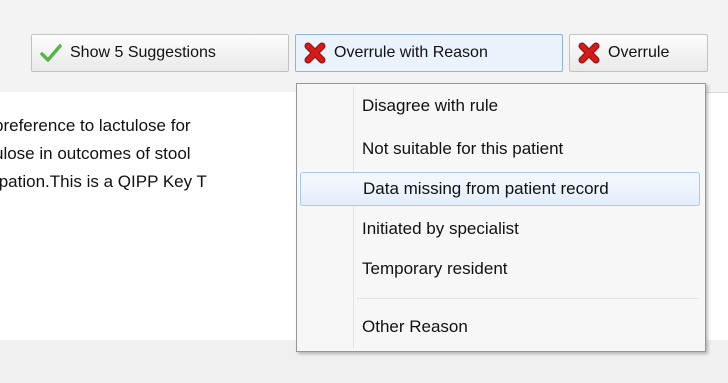 The width and height of the screenshot is (728, 383). Describe the element at coordinates (411, 52) in the screenshot. I see `overrule-with-reason-label: Overrule with Reason` at that location.